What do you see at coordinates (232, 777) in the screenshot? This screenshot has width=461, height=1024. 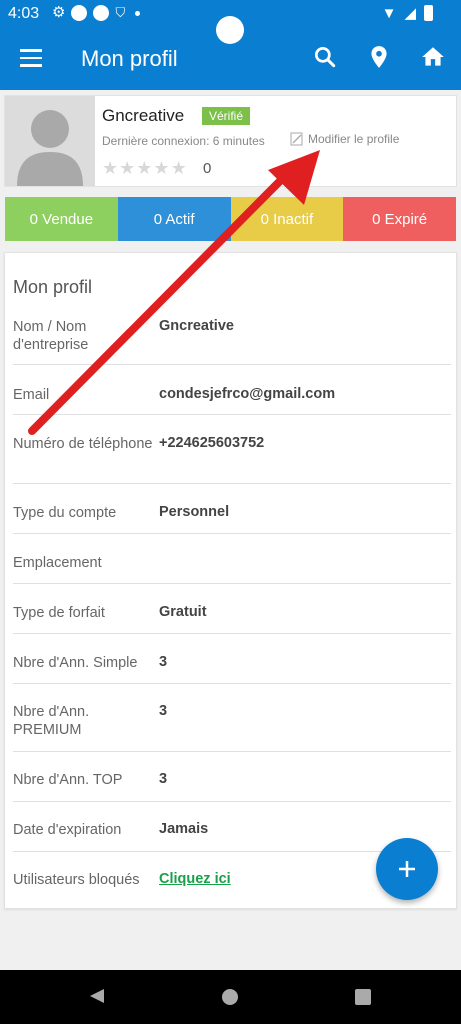 I see `info-row: Nbre d'Ann. TOP 3` at bounding box center [232, 777].